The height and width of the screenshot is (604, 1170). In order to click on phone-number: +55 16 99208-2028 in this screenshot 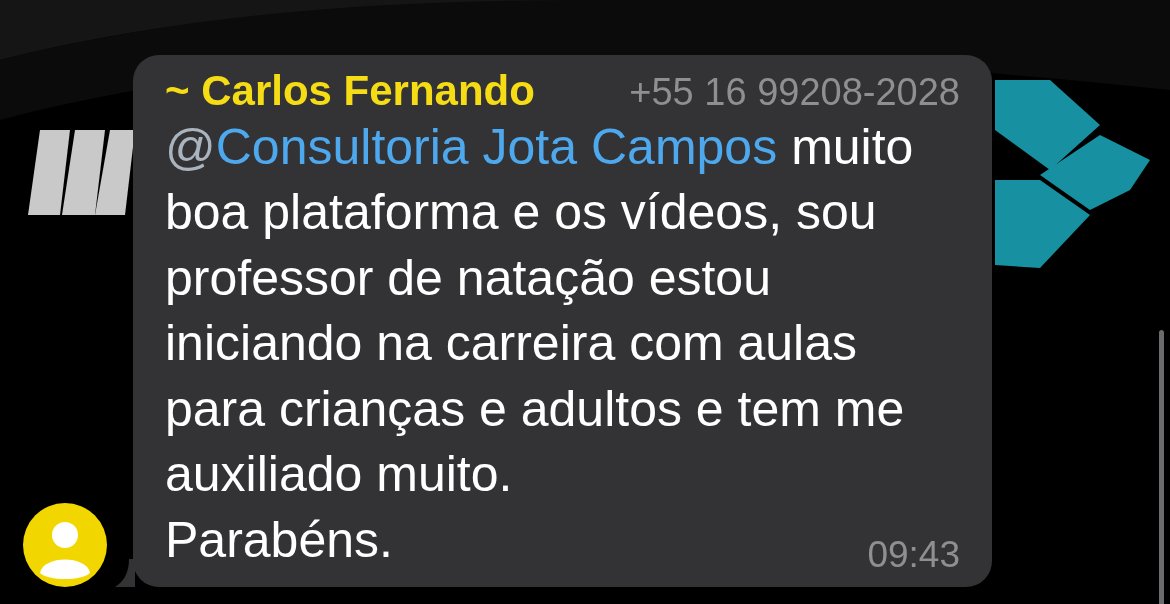, I will do `click(794, 92)`.